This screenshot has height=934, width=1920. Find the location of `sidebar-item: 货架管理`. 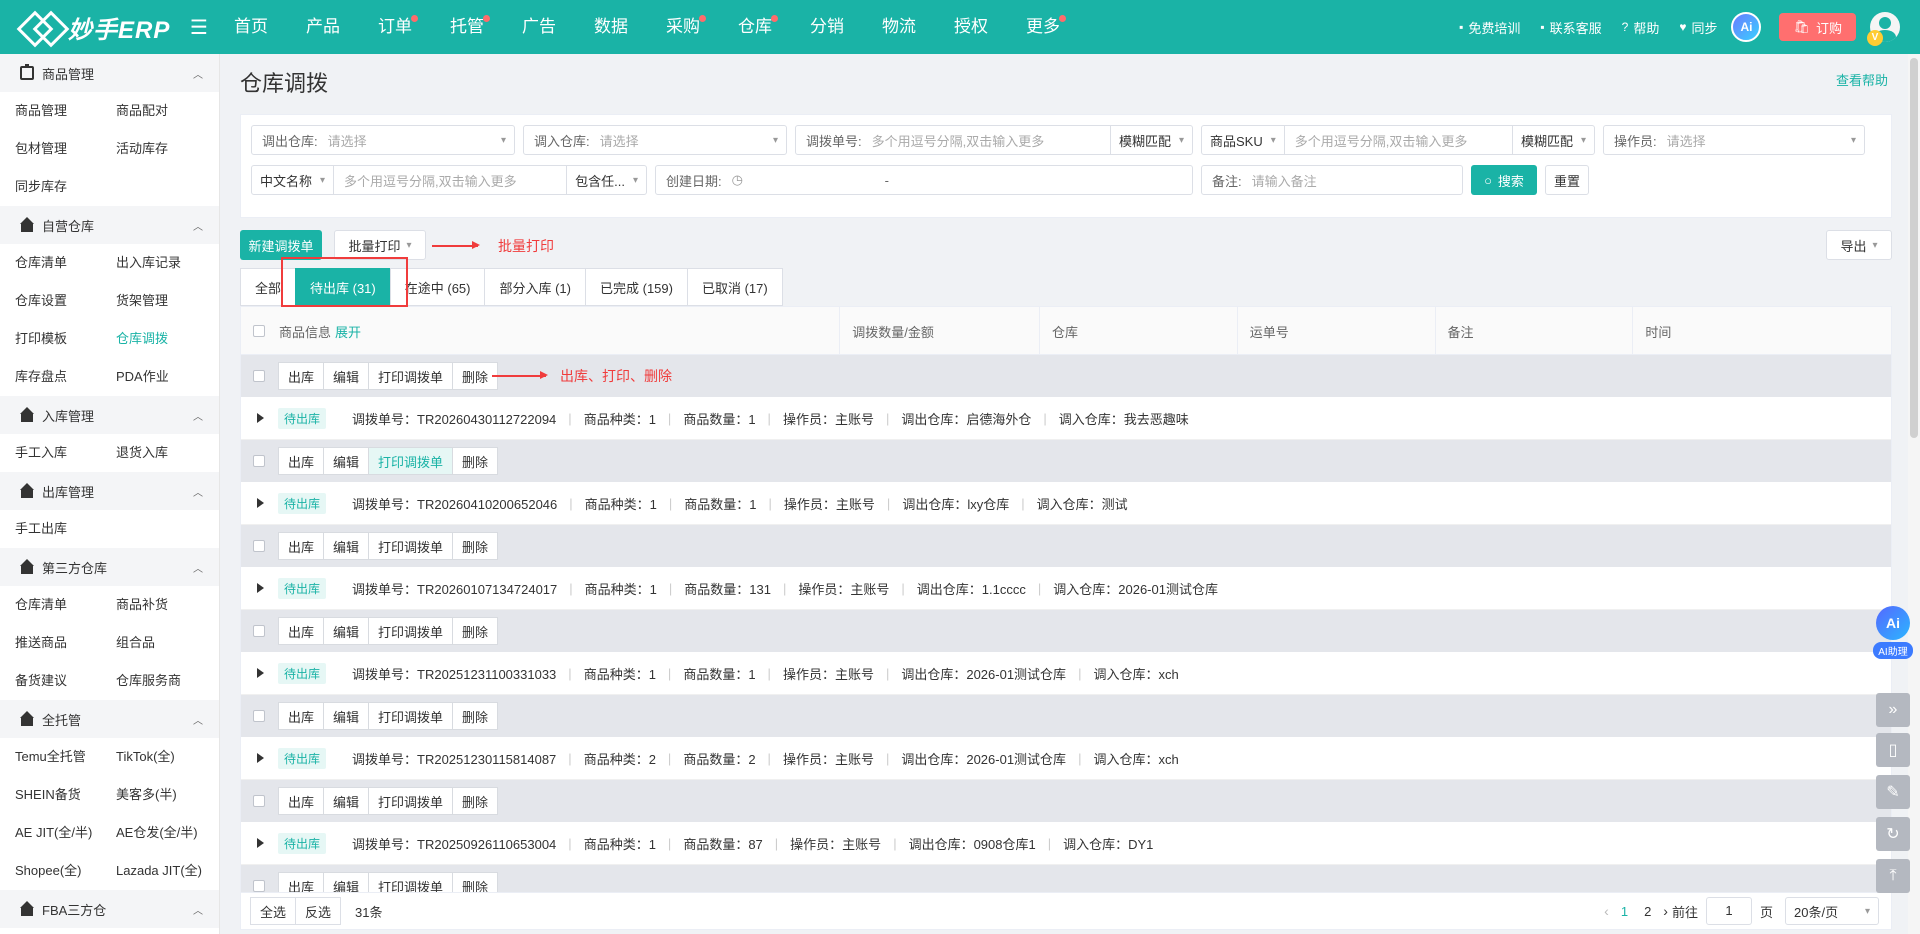

sidebar-item: 货架管理 is located at coordinates (166, 301).